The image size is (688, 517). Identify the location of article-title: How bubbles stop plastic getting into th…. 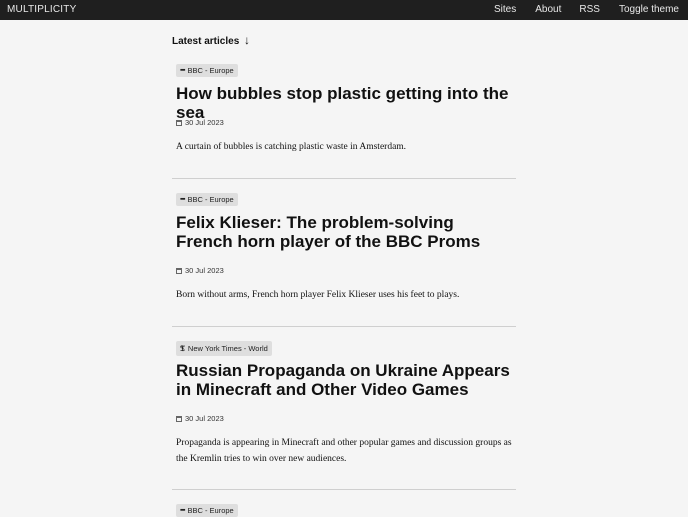
(344, 103).